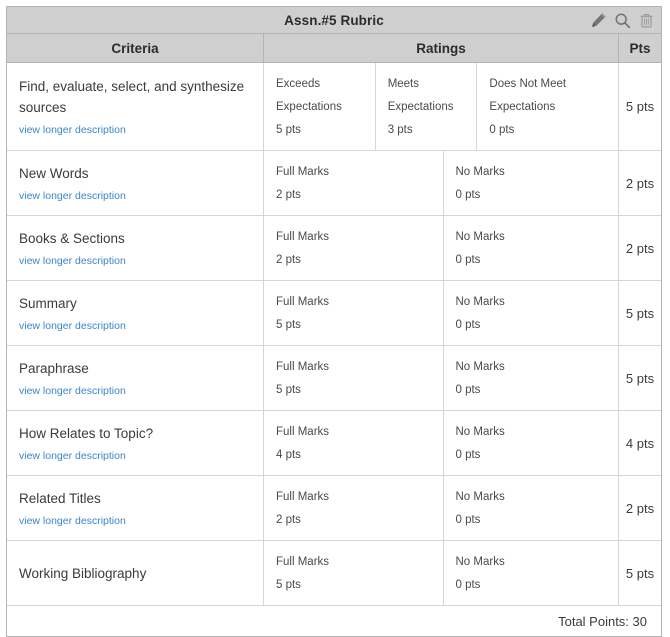 Image resolution: width=670 pixels, height=637 pixels. What do you see at coordinates (135, 508) in the screenshot?
I see `criteria-cell: Related Titles view longer description` at bounding box center [135, 508].